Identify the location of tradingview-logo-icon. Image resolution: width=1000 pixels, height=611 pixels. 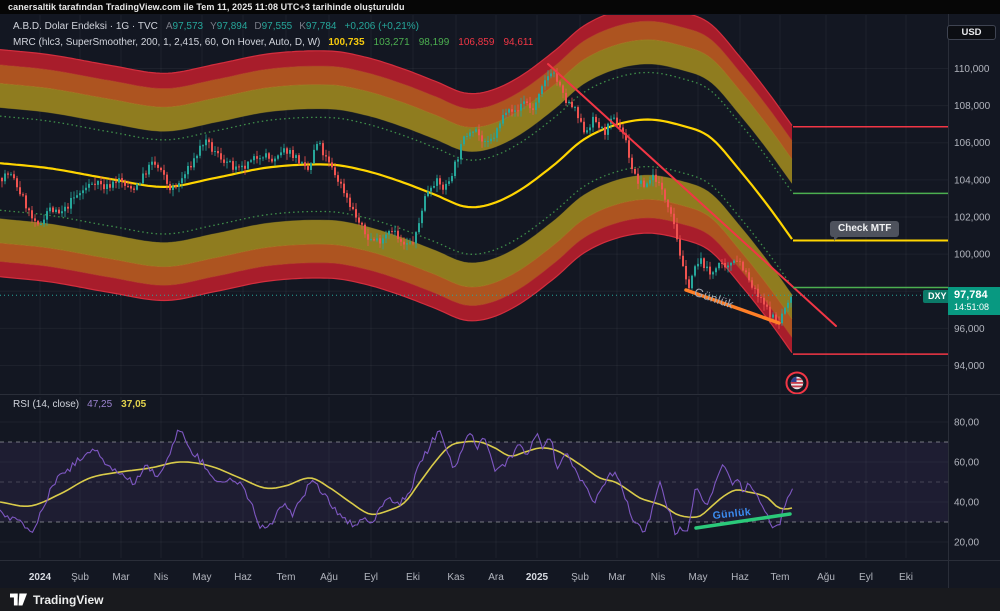
(18, 599).